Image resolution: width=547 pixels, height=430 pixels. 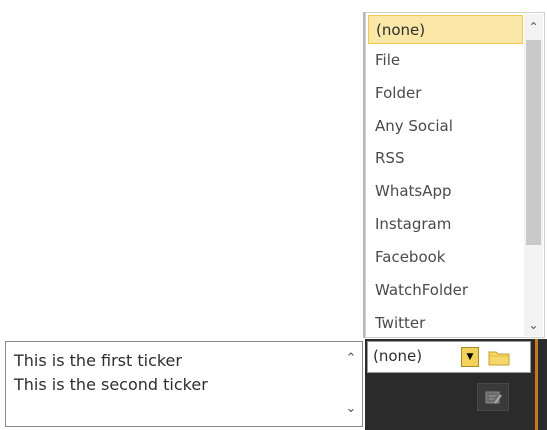 I want to click on option-watchfolder: WatchFolder, so click(x=445, y=290).